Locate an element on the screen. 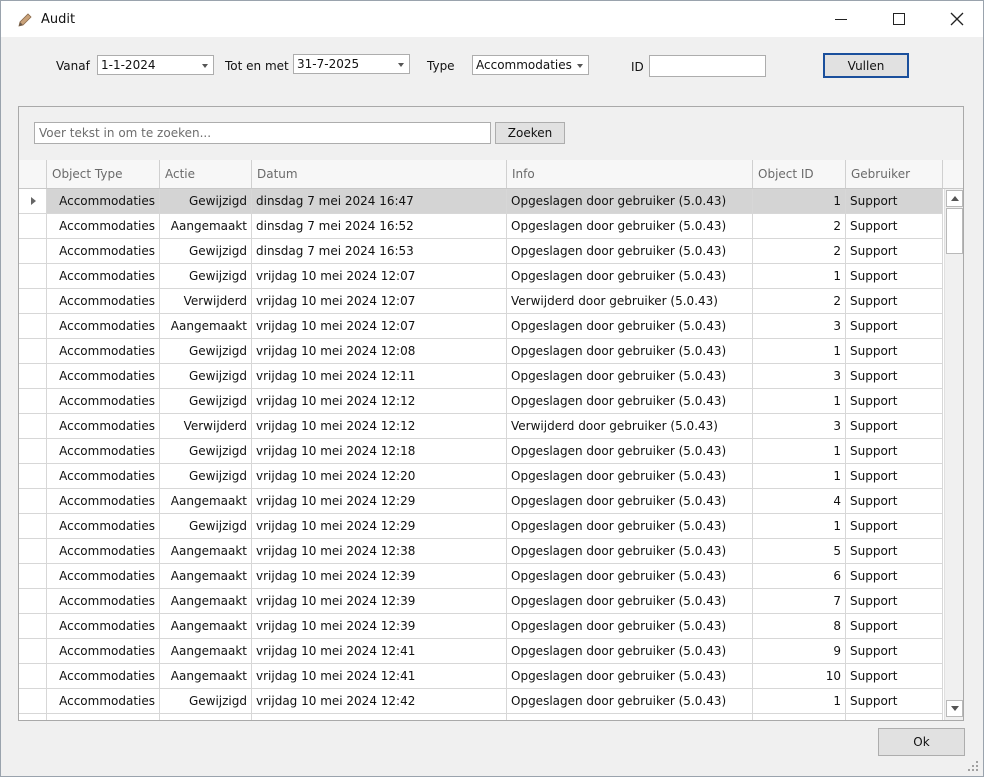 This screenshot has height=777, width=984. cell-date: vrijdag 10 mei 2024 12:41 is located at coordinates (379, 676).